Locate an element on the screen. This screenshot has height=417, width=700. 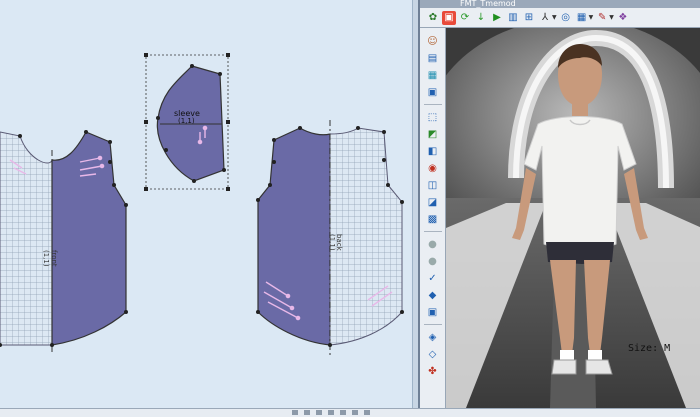
top-toolbar: ✿ ▣ ⟳ ↓ ▶ ▥ ⊞ ⅄ ▼ ◎ ▦ ▼ ✎ ▼ ❖ is located at coordinates (560, 18).